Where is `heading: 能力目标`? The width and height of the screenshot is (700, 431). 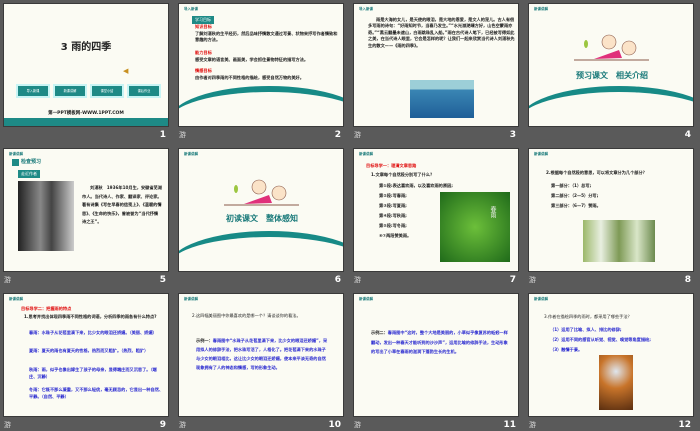 heading: 能力目标 is located at coordinates (203, 52).